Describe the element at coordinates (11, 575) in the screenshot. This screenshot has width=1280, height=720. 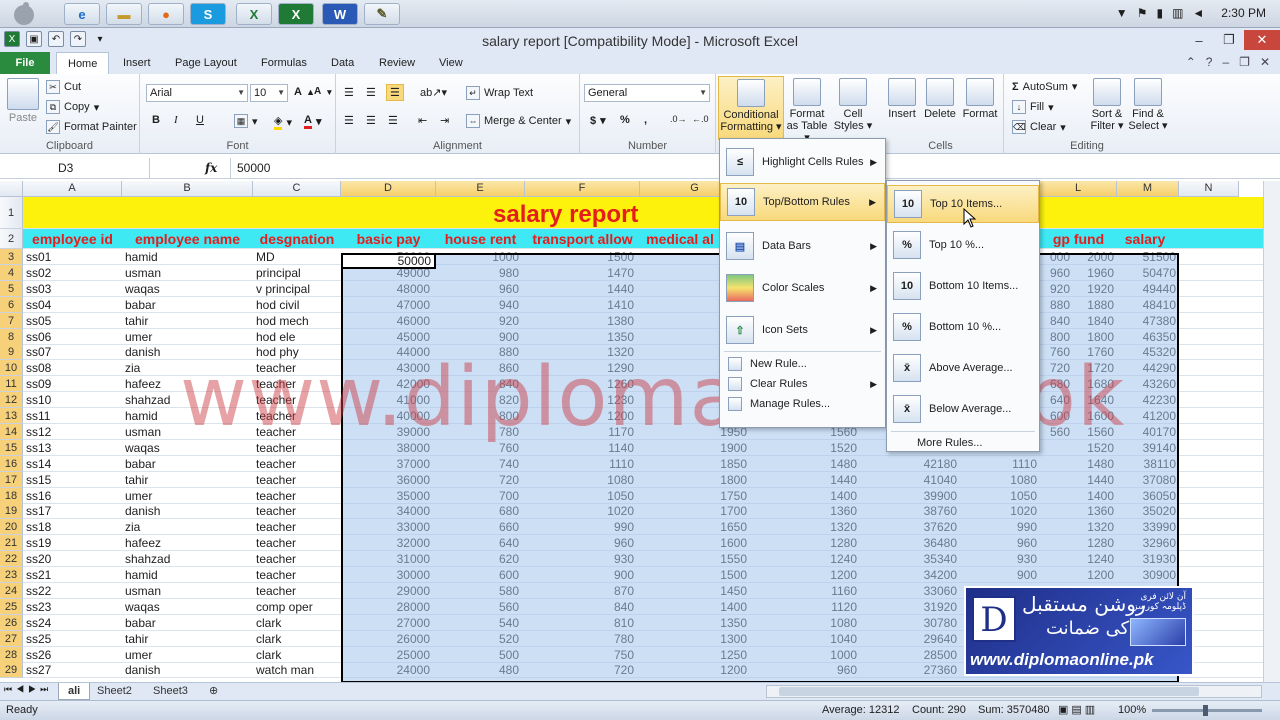
I see `row-header: 23` at that location.